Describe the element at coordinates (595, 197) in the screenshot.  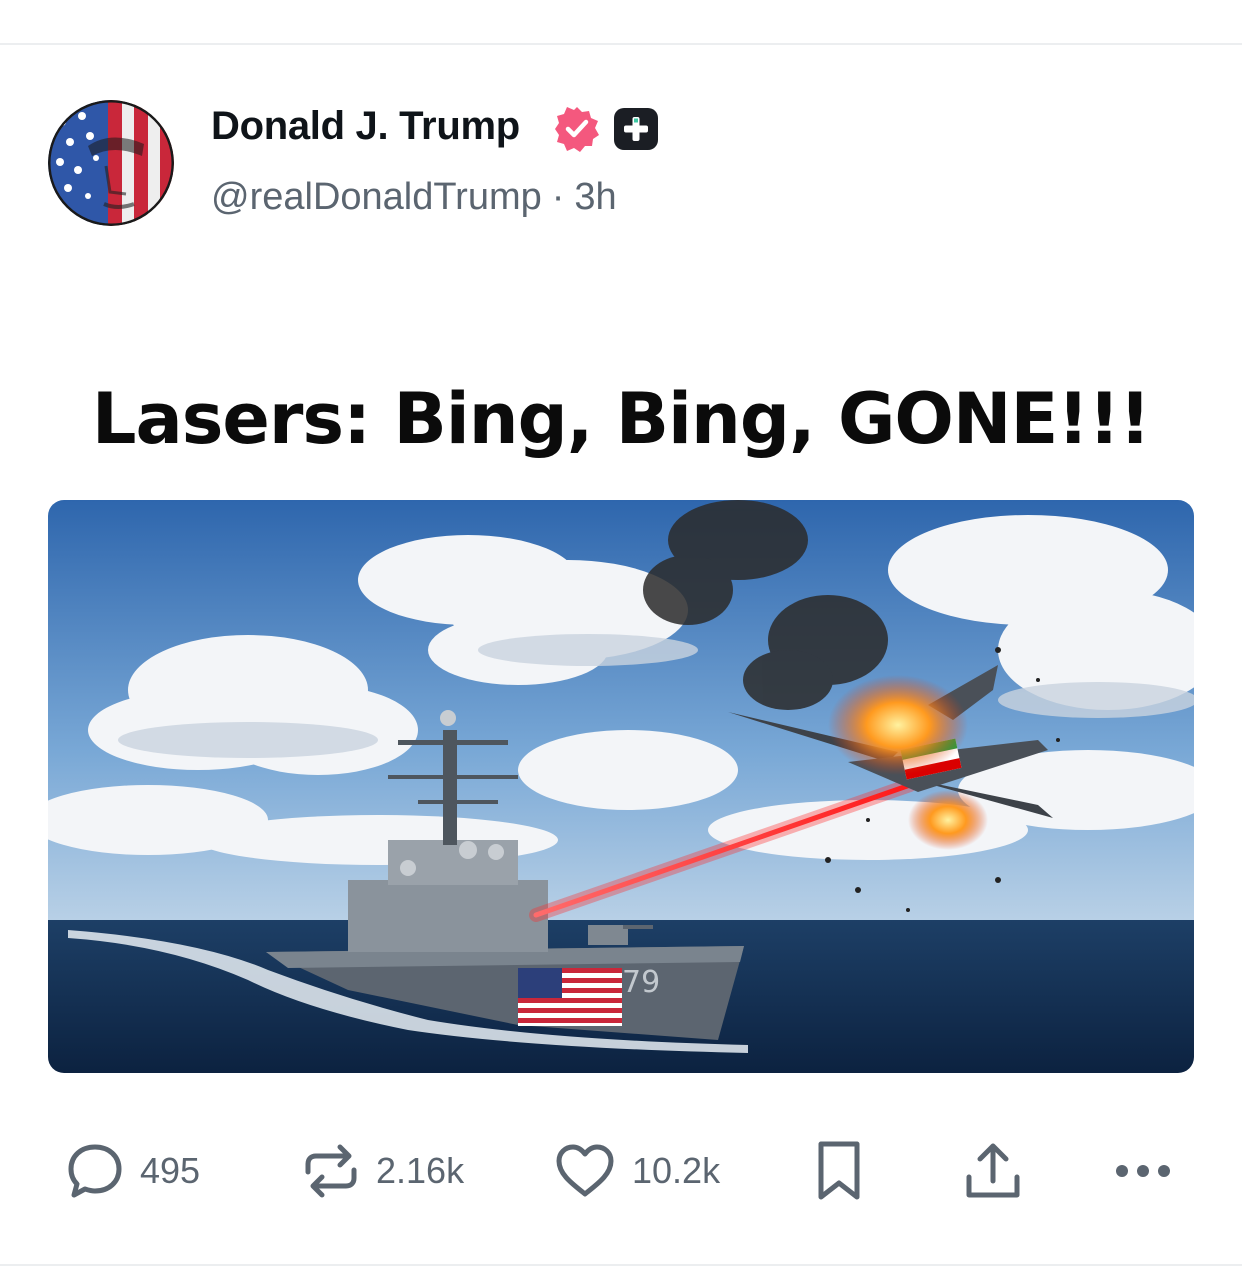
I see `post-timestamp: 3h` at that location.